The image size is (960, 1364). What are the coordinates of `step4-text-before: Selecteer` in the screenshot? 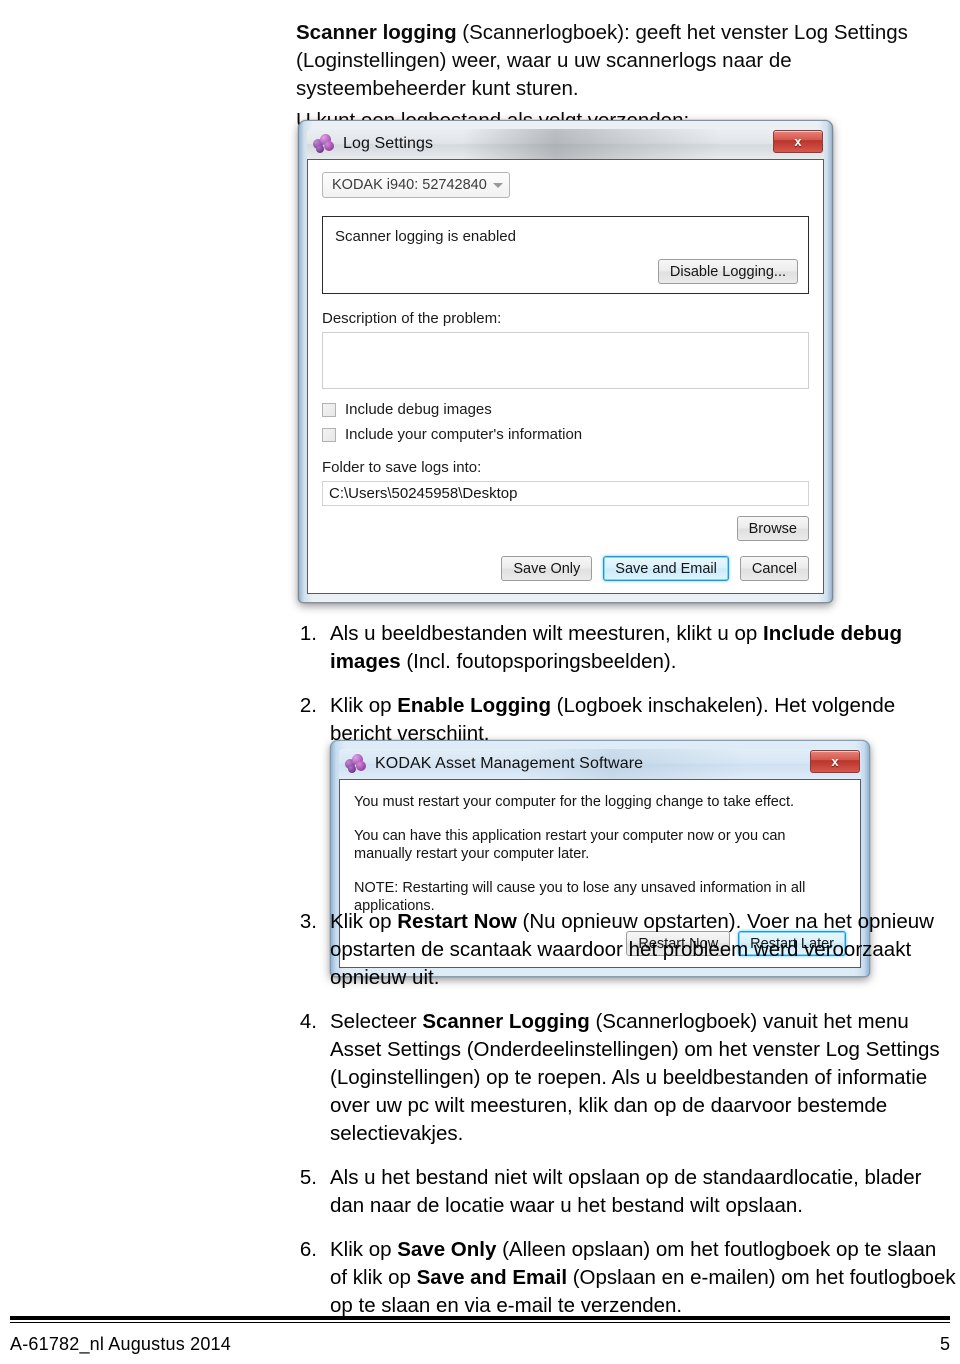 It's located at (376, 1021).